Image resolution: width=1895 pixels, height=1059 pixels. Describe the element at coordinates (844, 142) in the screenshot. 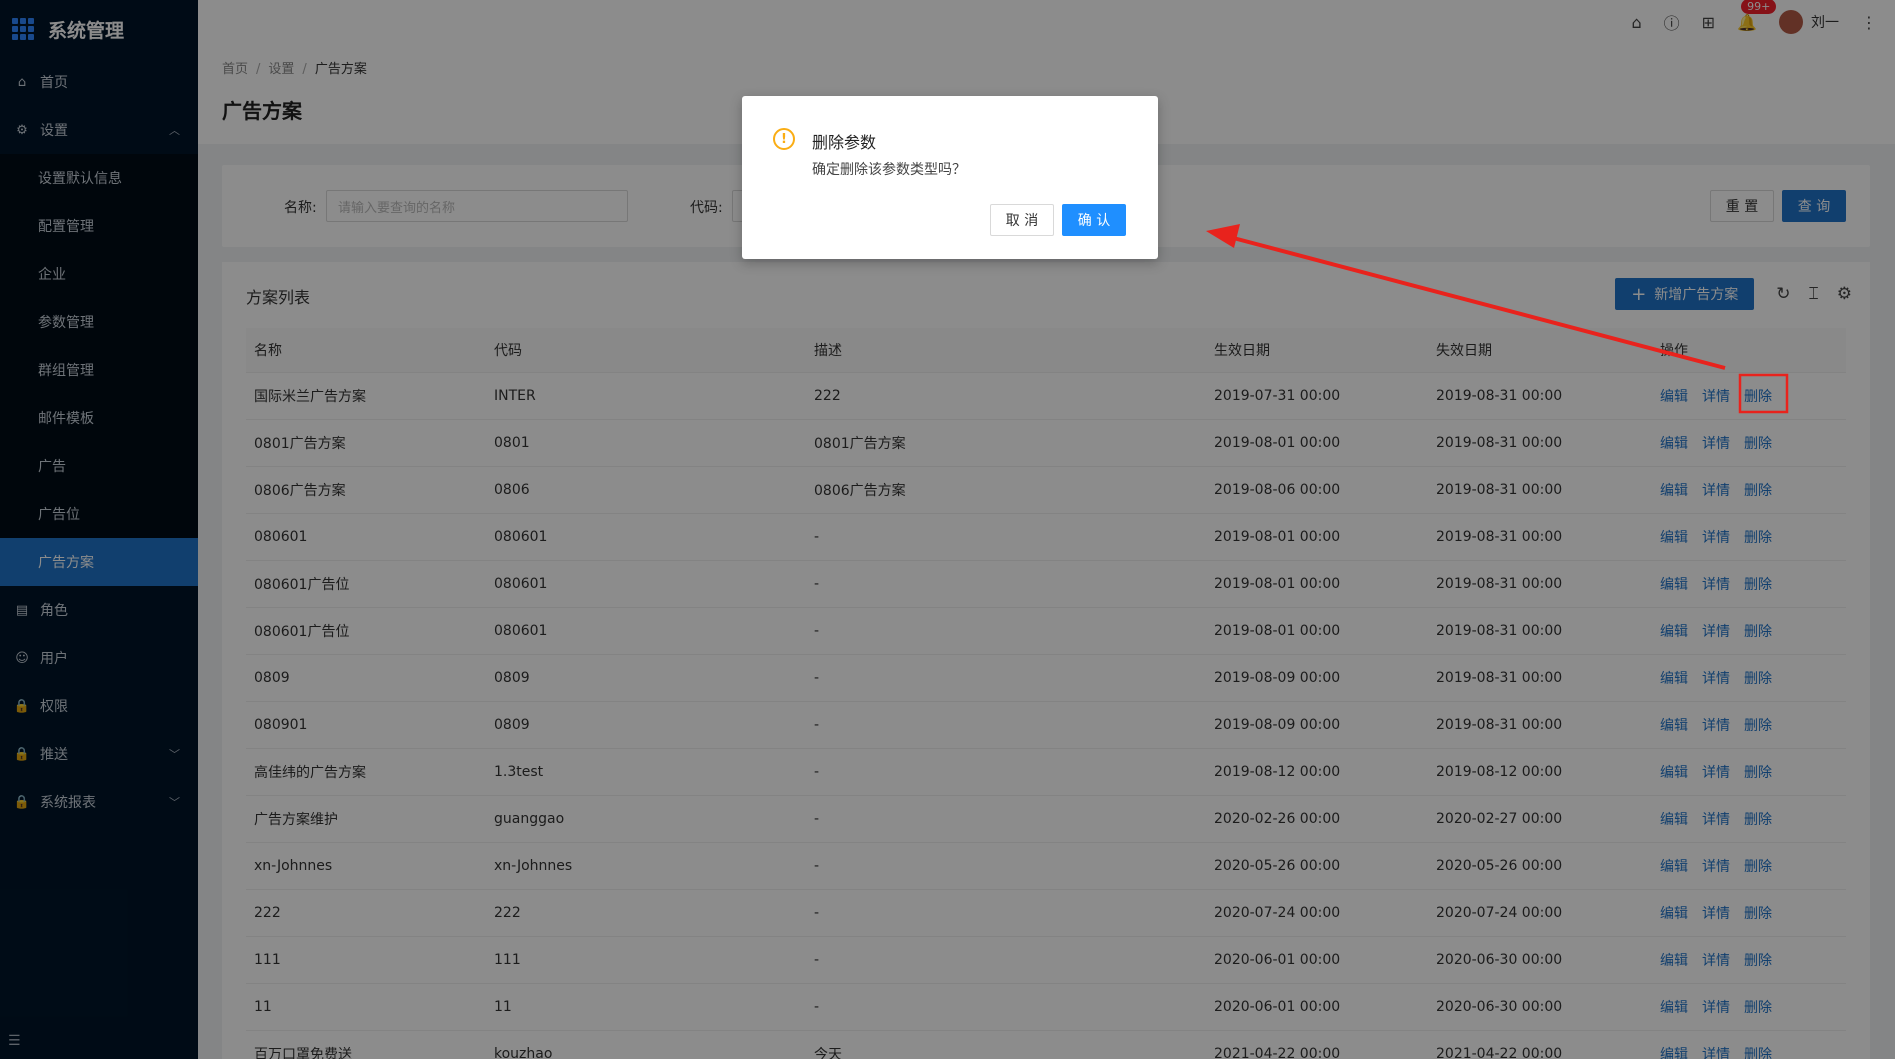

I see `modal-title: 删除参数` at that location.